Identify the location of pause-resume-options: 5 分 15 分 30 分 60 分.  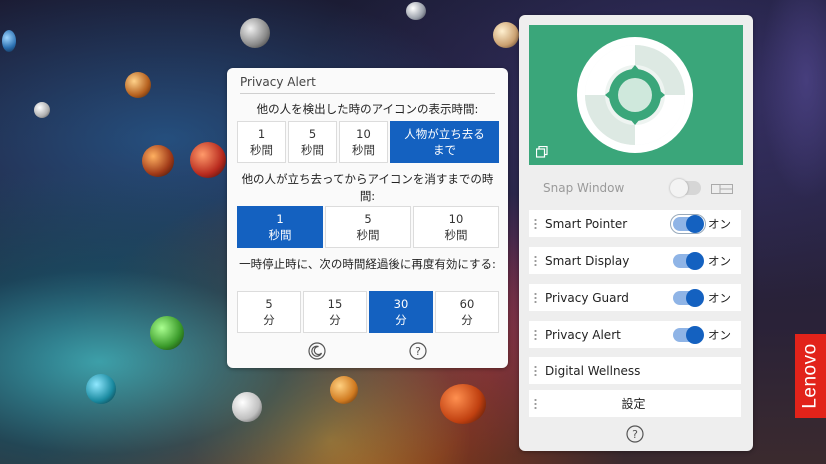
(368, 312).